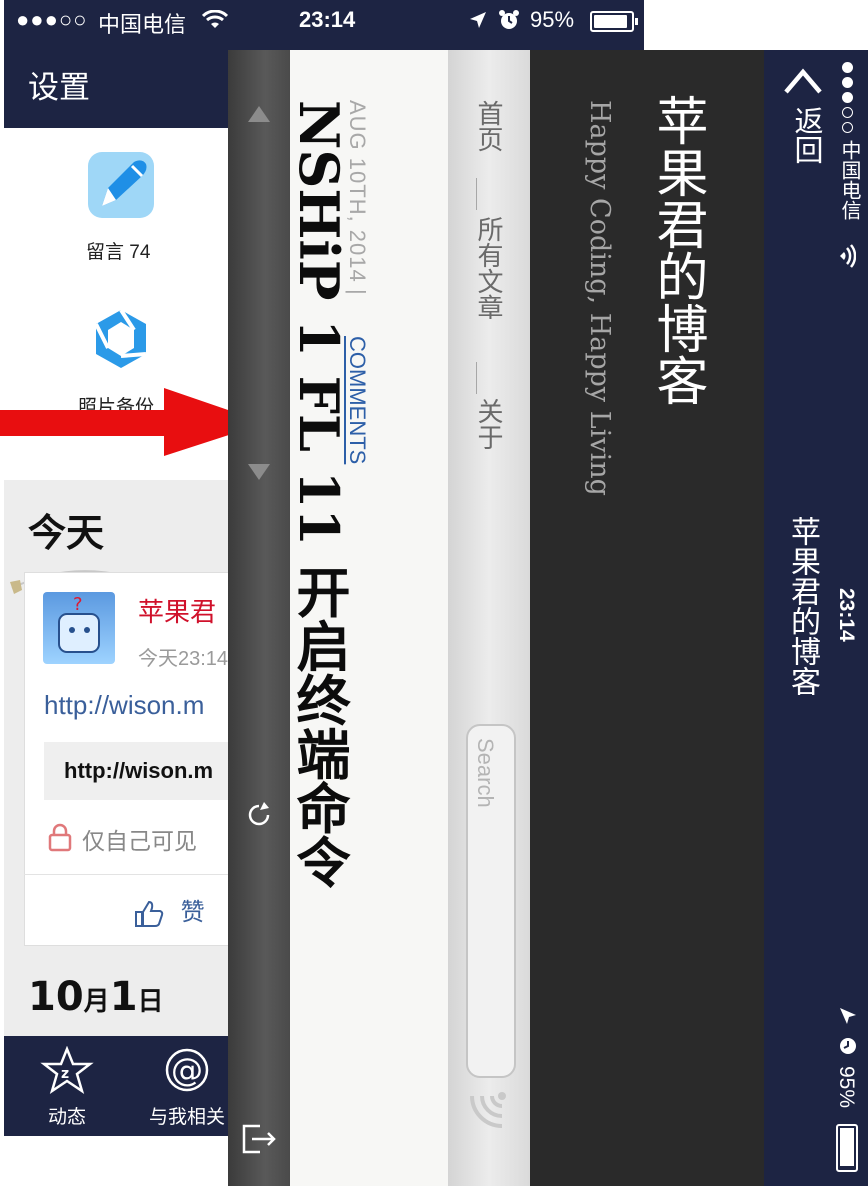  What do you see at coordinates (186, 1117) in the screenshot?
I see `tab-mentions-label: 与我相关` at bounding box center [186, 1117].